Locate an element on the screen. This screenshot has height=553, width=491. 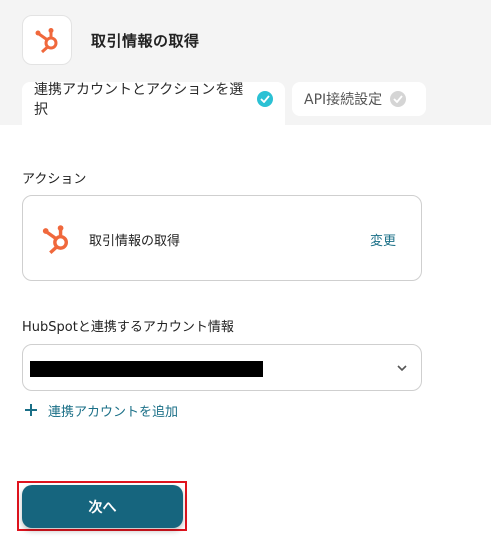
account-section-label: HubSpotと連携するアカウント情報 is located at coordinates (128, 327).